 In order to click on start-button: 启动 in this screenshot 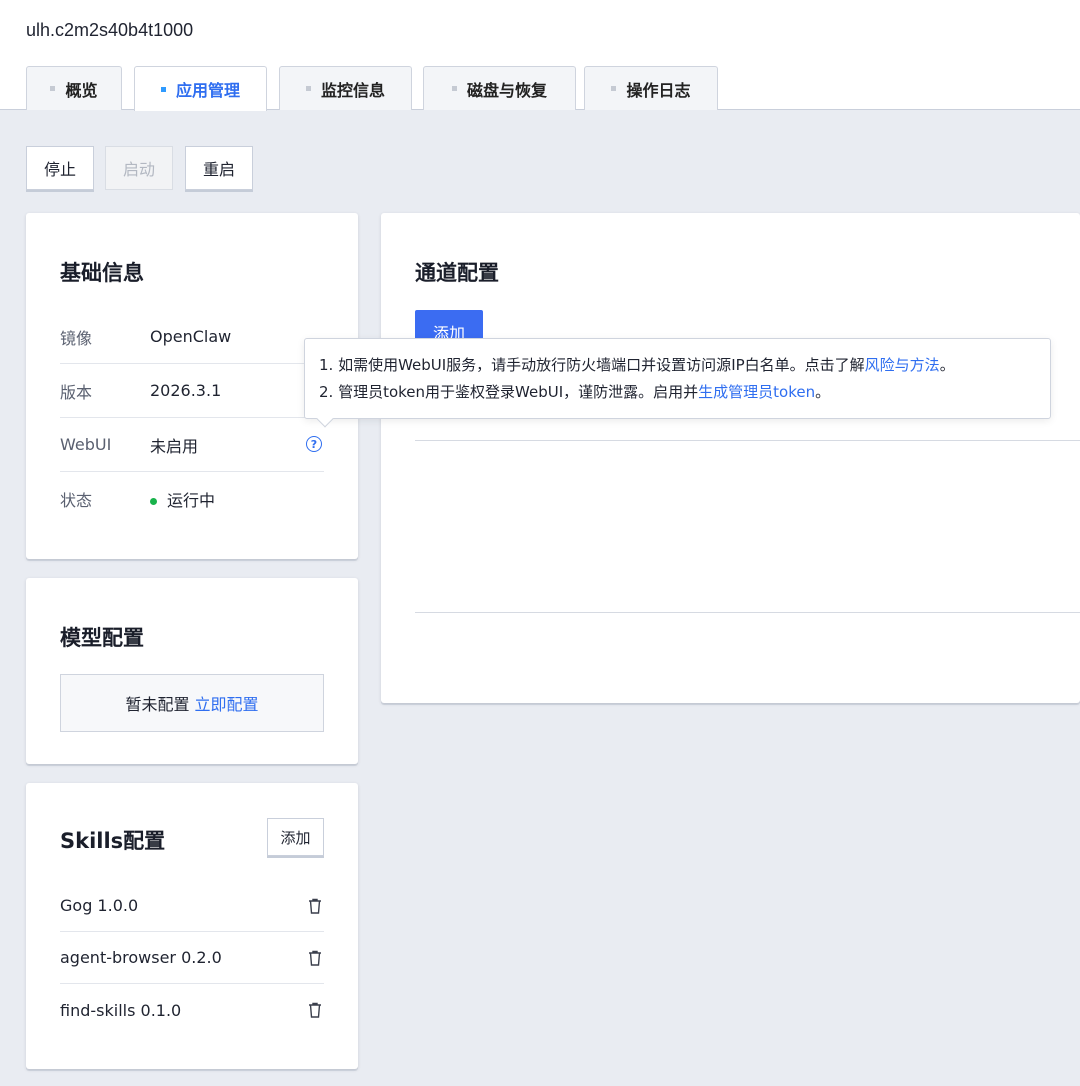, I will do `click(139, 168)`.